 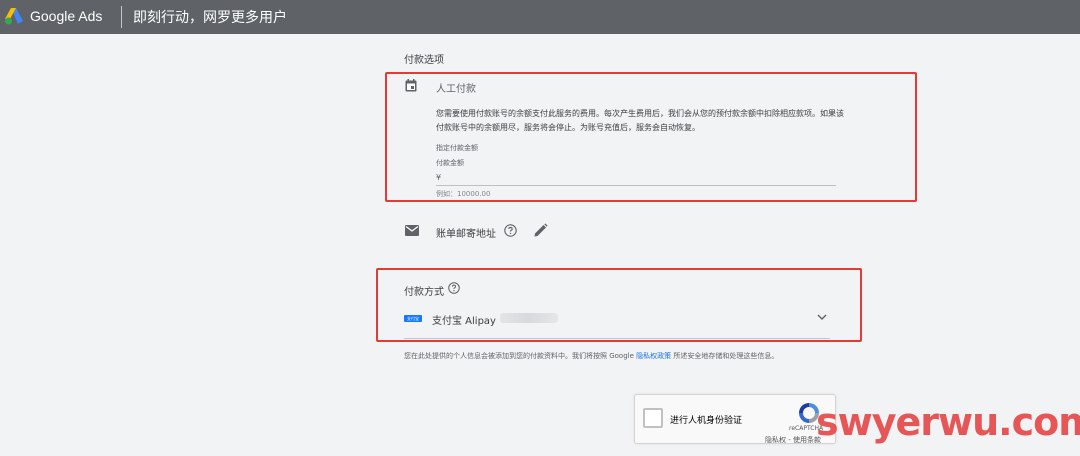 I want to click on calendar-icon, so click(x=411, y=85).